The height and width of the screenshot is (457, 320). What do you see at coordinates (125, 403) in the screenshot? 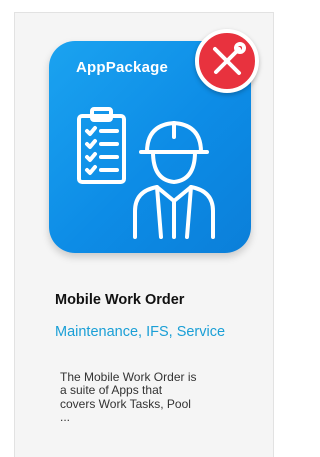
I see `description-line: covers Work Tasks, Pool` at bounding box center [125, 403].